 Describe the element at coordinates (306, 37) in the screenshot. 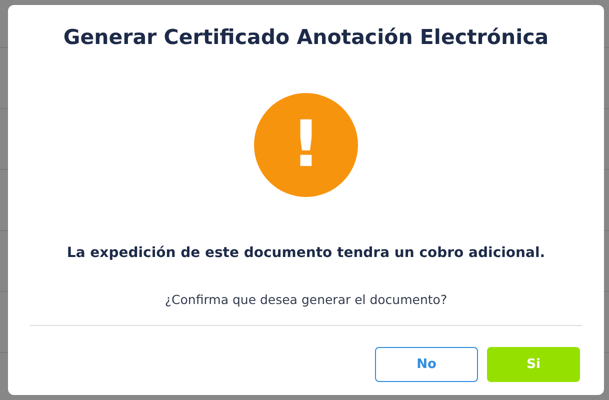

I see `dialog-title: Generar Certificado Anotación Electrónica` at that location.